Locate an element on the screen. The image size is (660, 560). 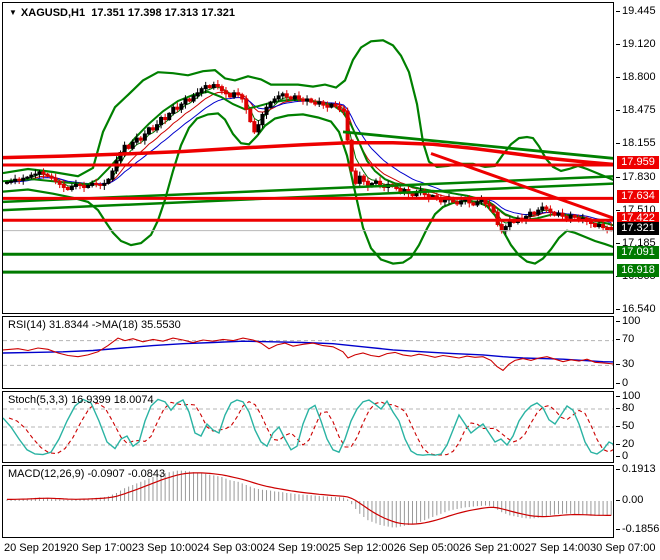
time-axis-label: 25 Sep 12:00 is located at coordinates (361, 548).